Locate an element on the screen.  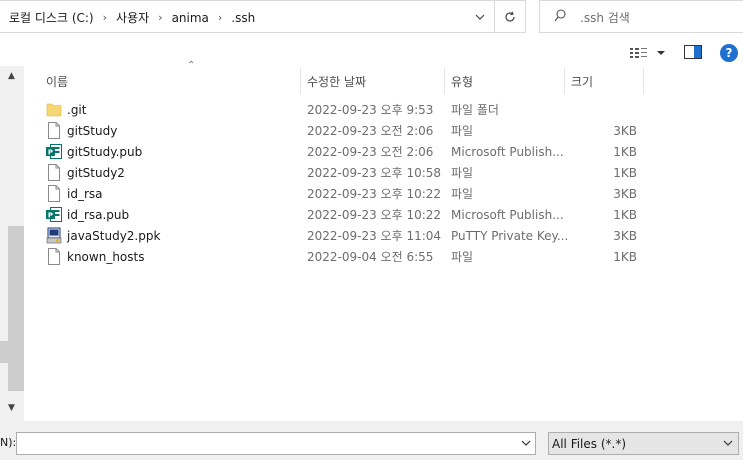
breadcrumb-users: 사용자 is located at coordinates (132, 17).